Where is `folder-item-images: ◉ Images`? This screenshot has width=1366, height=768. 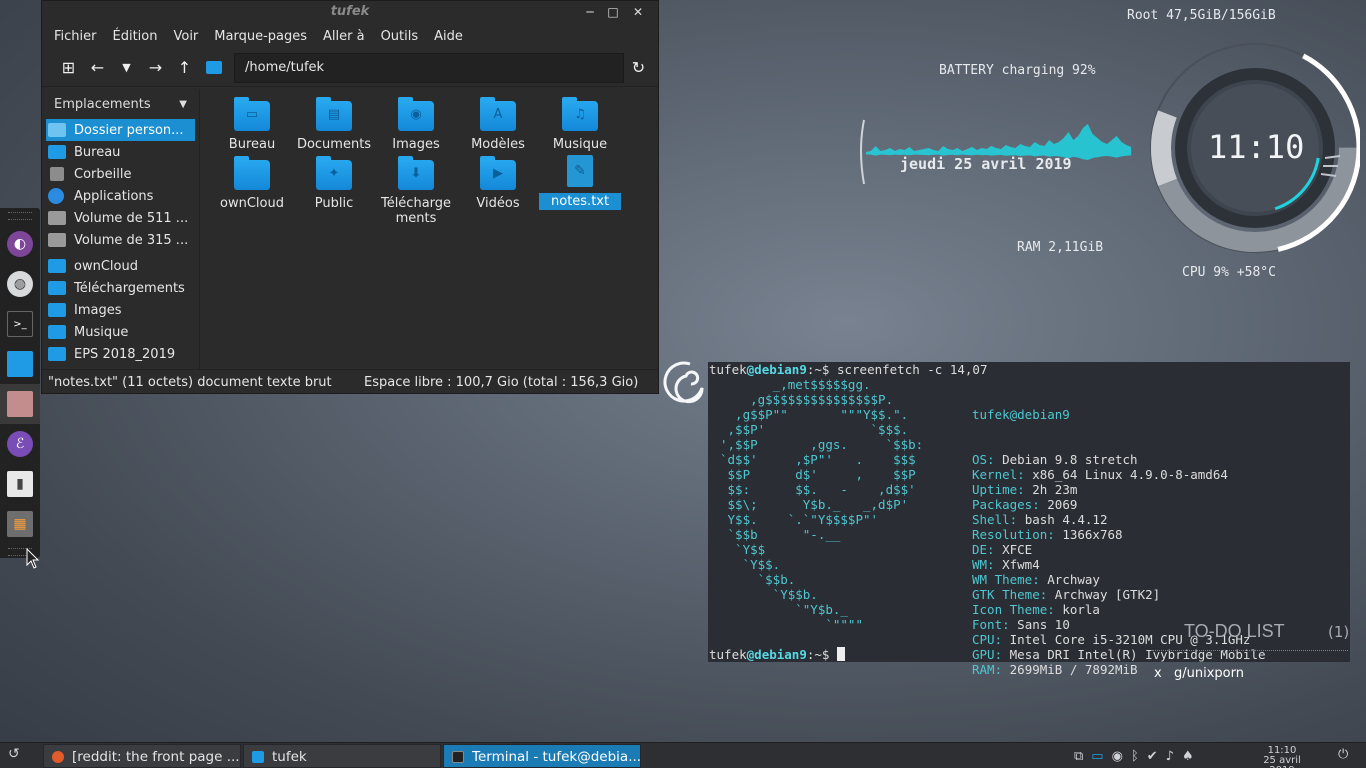 folder-item-images: ◉ Images is located at coordinates (416, 124).